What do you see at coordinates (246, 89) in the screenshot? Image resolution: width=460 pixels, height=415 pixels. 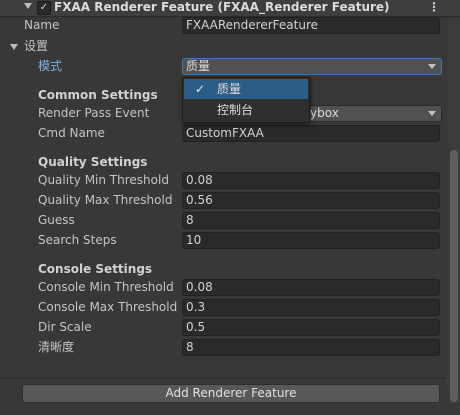 I see `mode-option-quality: ✓ 质量` at bounding box center [246, 89].